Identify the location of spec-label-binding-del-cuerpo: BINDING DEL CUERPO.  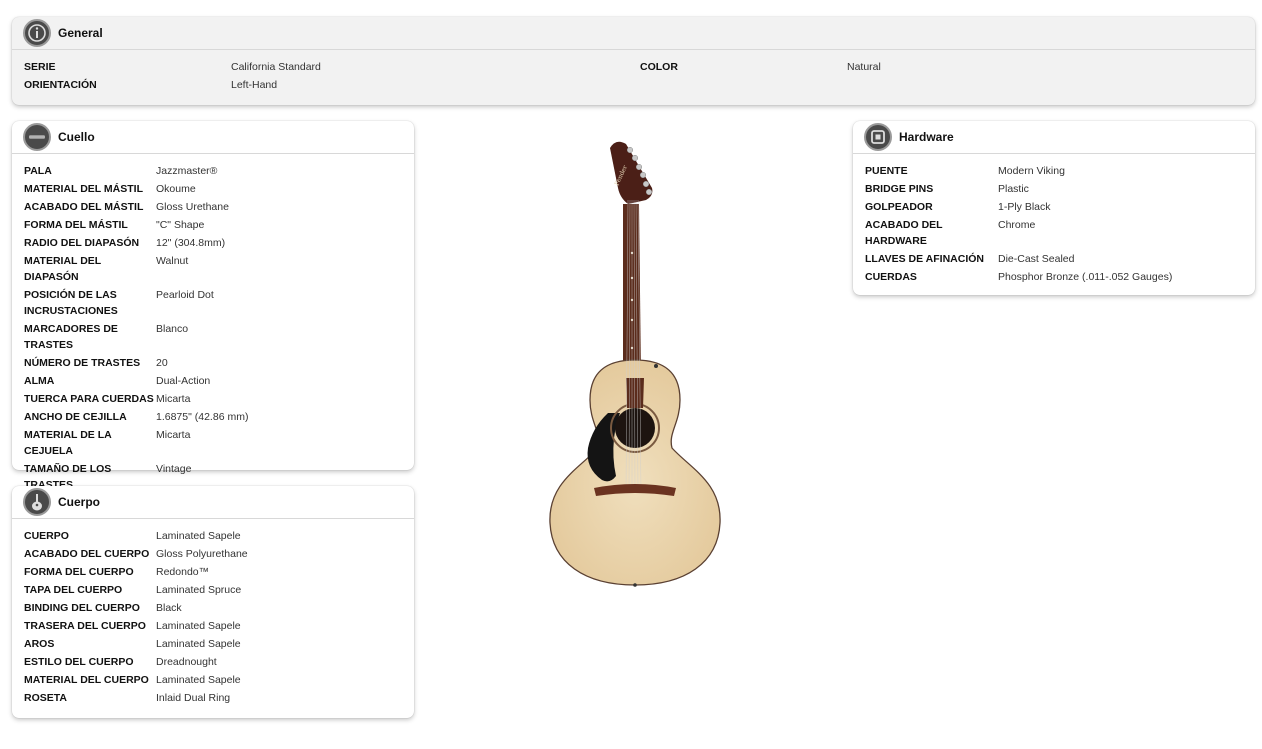
(82, 608).